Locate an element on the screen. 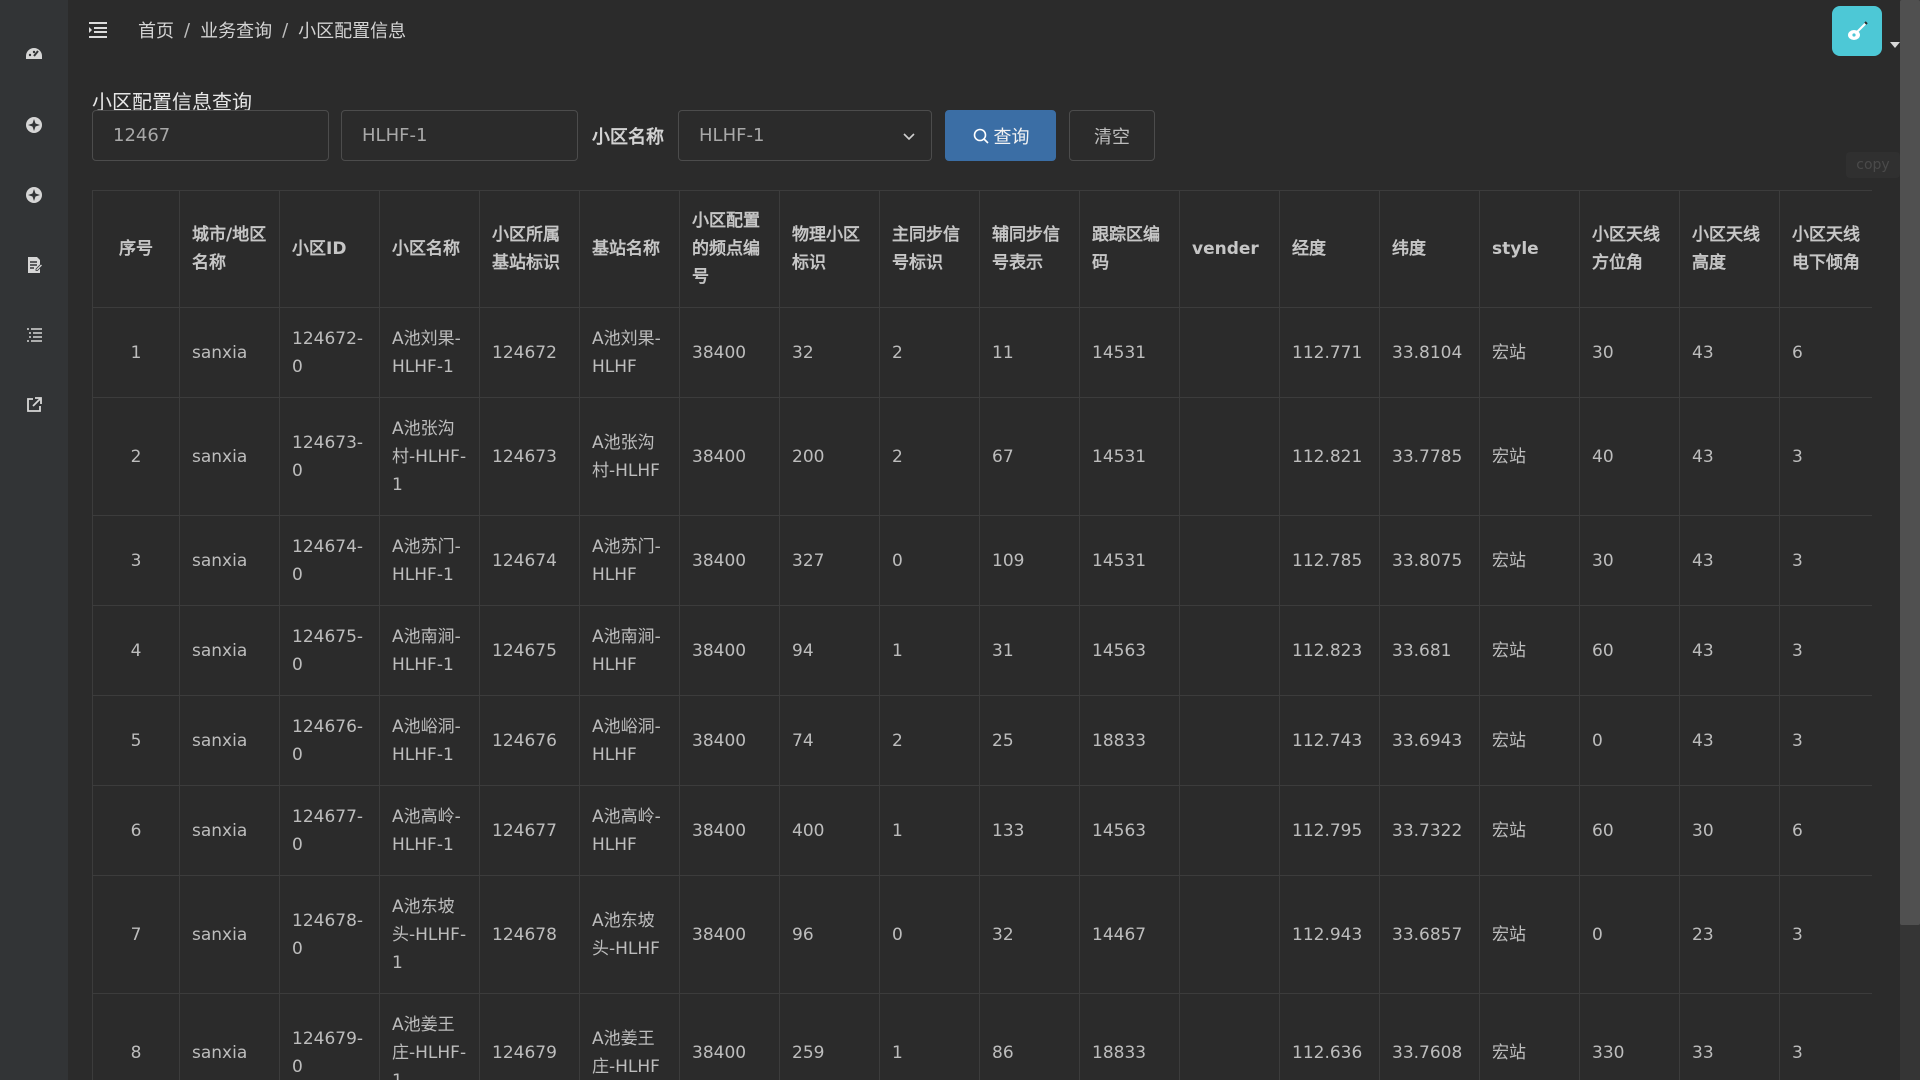 This screenshot has height=1080, width=1920. table-cell: 14531 is located at coordinates (1129, 456).